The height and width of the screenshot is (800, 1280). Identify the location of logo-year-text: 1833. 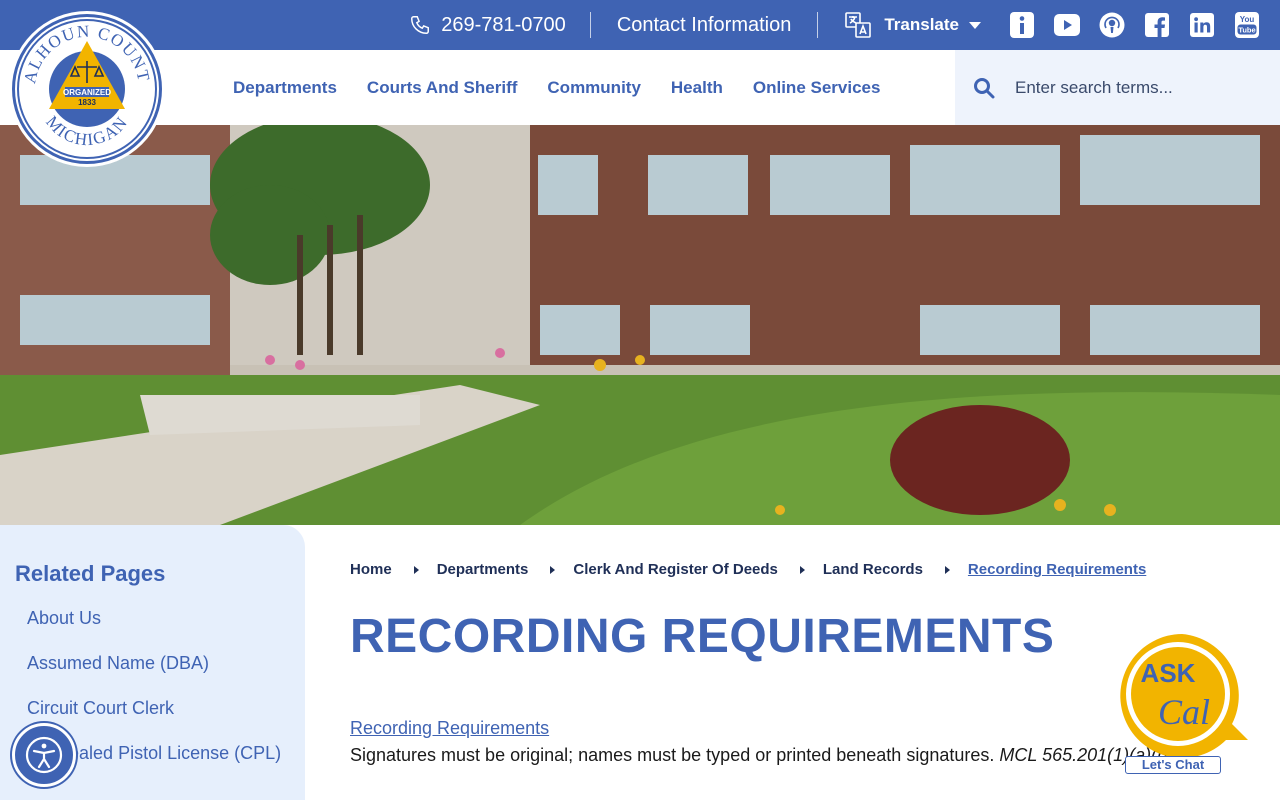
(87, 102).